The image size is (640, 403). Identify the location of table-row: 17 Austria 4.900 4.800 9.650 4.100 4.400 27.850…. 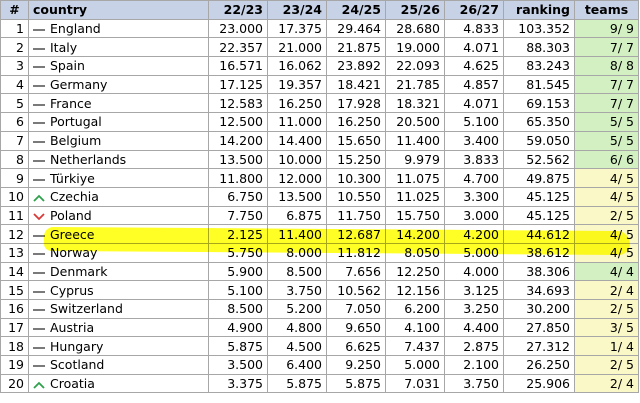
(319, 327).